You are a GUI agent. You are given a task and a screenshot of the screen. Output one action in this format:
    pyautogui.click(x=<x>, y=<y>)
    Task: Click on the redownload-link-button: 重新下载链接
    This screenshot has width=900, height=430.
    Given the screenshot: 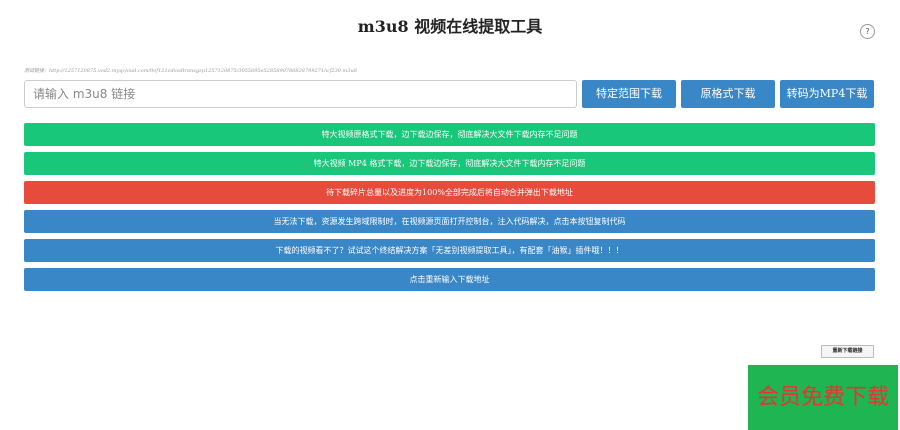 What is the action you would take?
    pyautogui.click(x=847, y=351)
    